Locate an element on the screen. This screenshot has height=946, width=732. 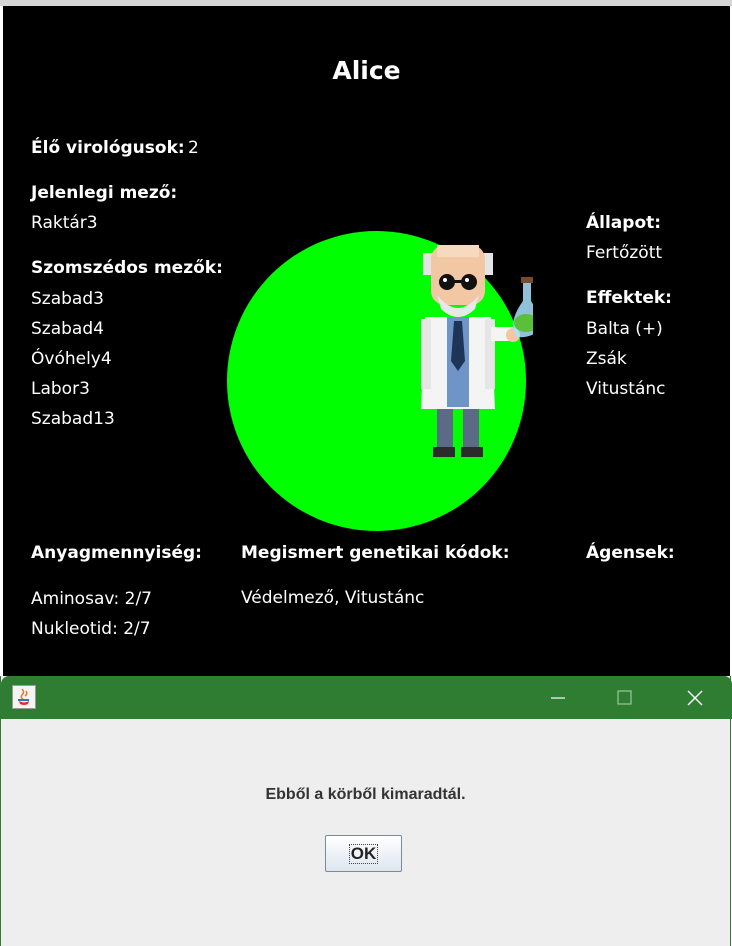
close-icon is located at coordinates (694, 697).